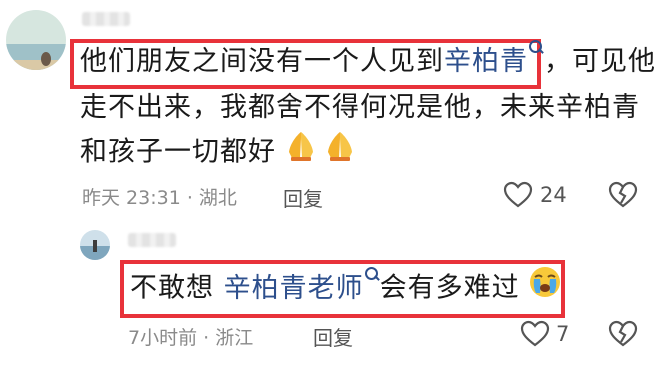  I want to click on search-link-label: 辛柏青, so click(486, 61).